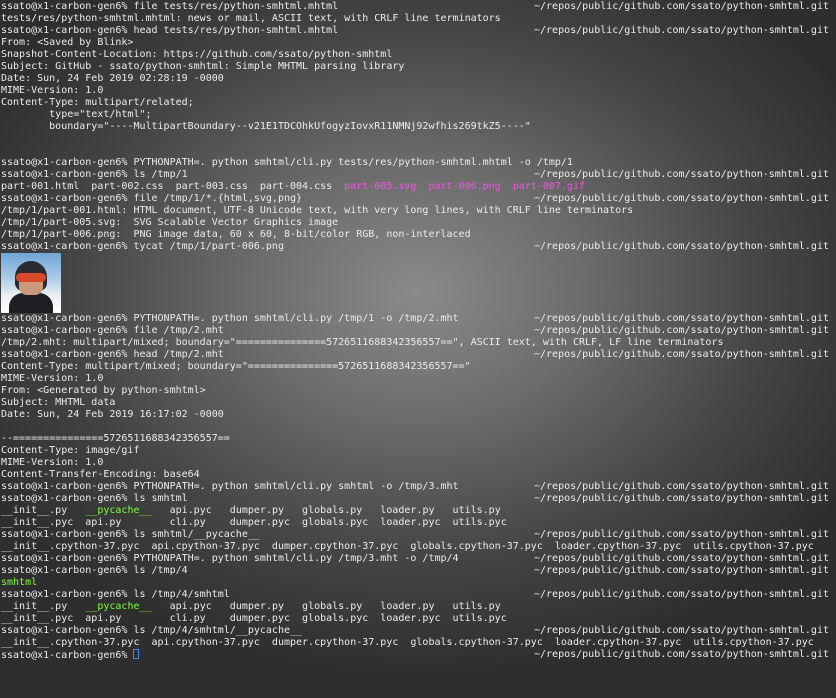  I want to click on terminal-line-text: Subject: MHTML data, so click(58, 403).